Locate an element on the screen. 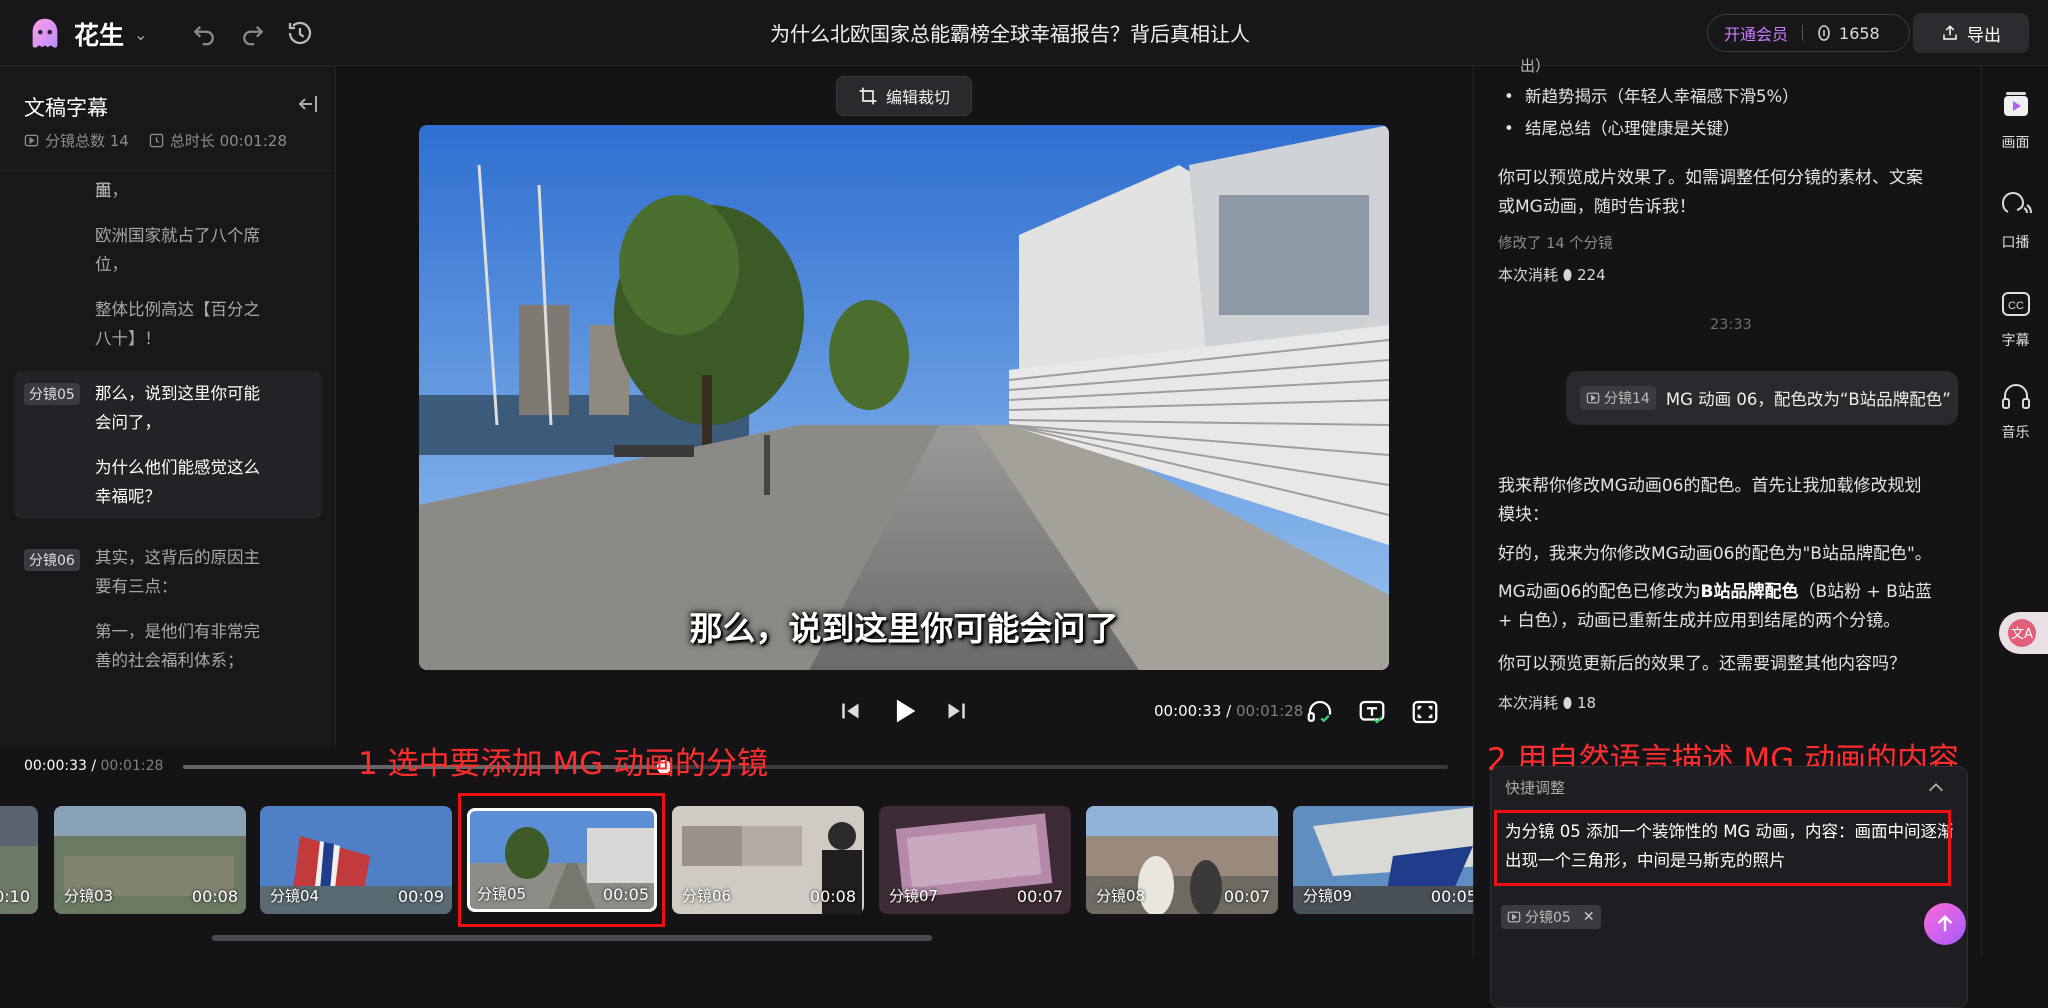  translate-icon: 文A is located at coordinates (2022, 633).